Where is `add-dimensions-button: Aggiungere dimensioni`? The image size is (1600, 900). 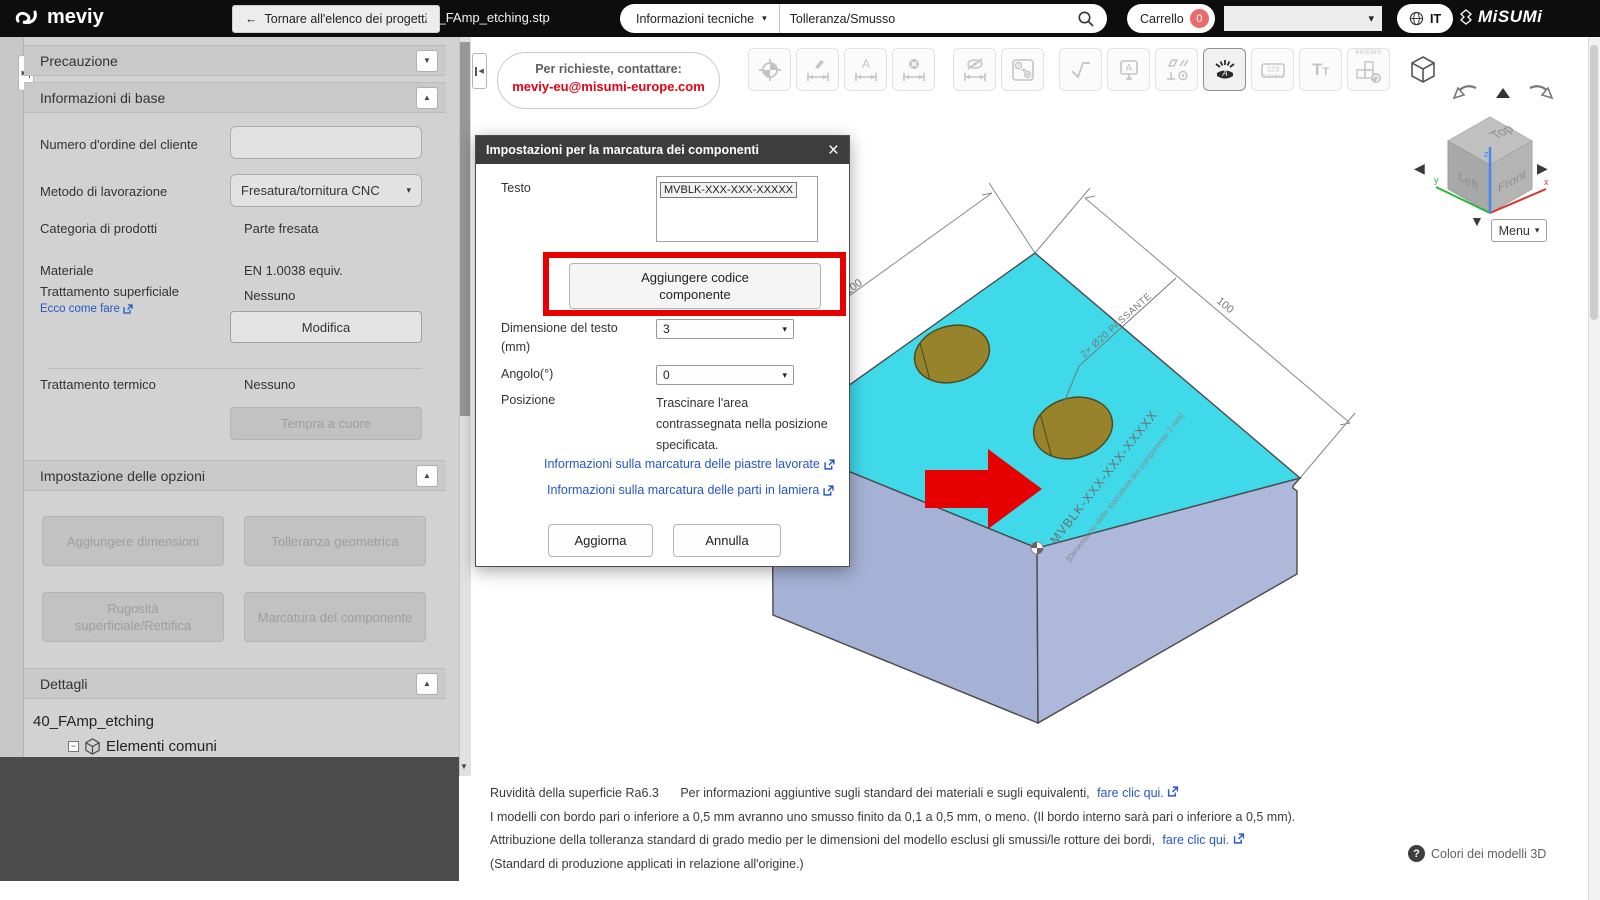
add-dimensions-button: Aggiungere dimensioni is located at coordinates (133, 541).